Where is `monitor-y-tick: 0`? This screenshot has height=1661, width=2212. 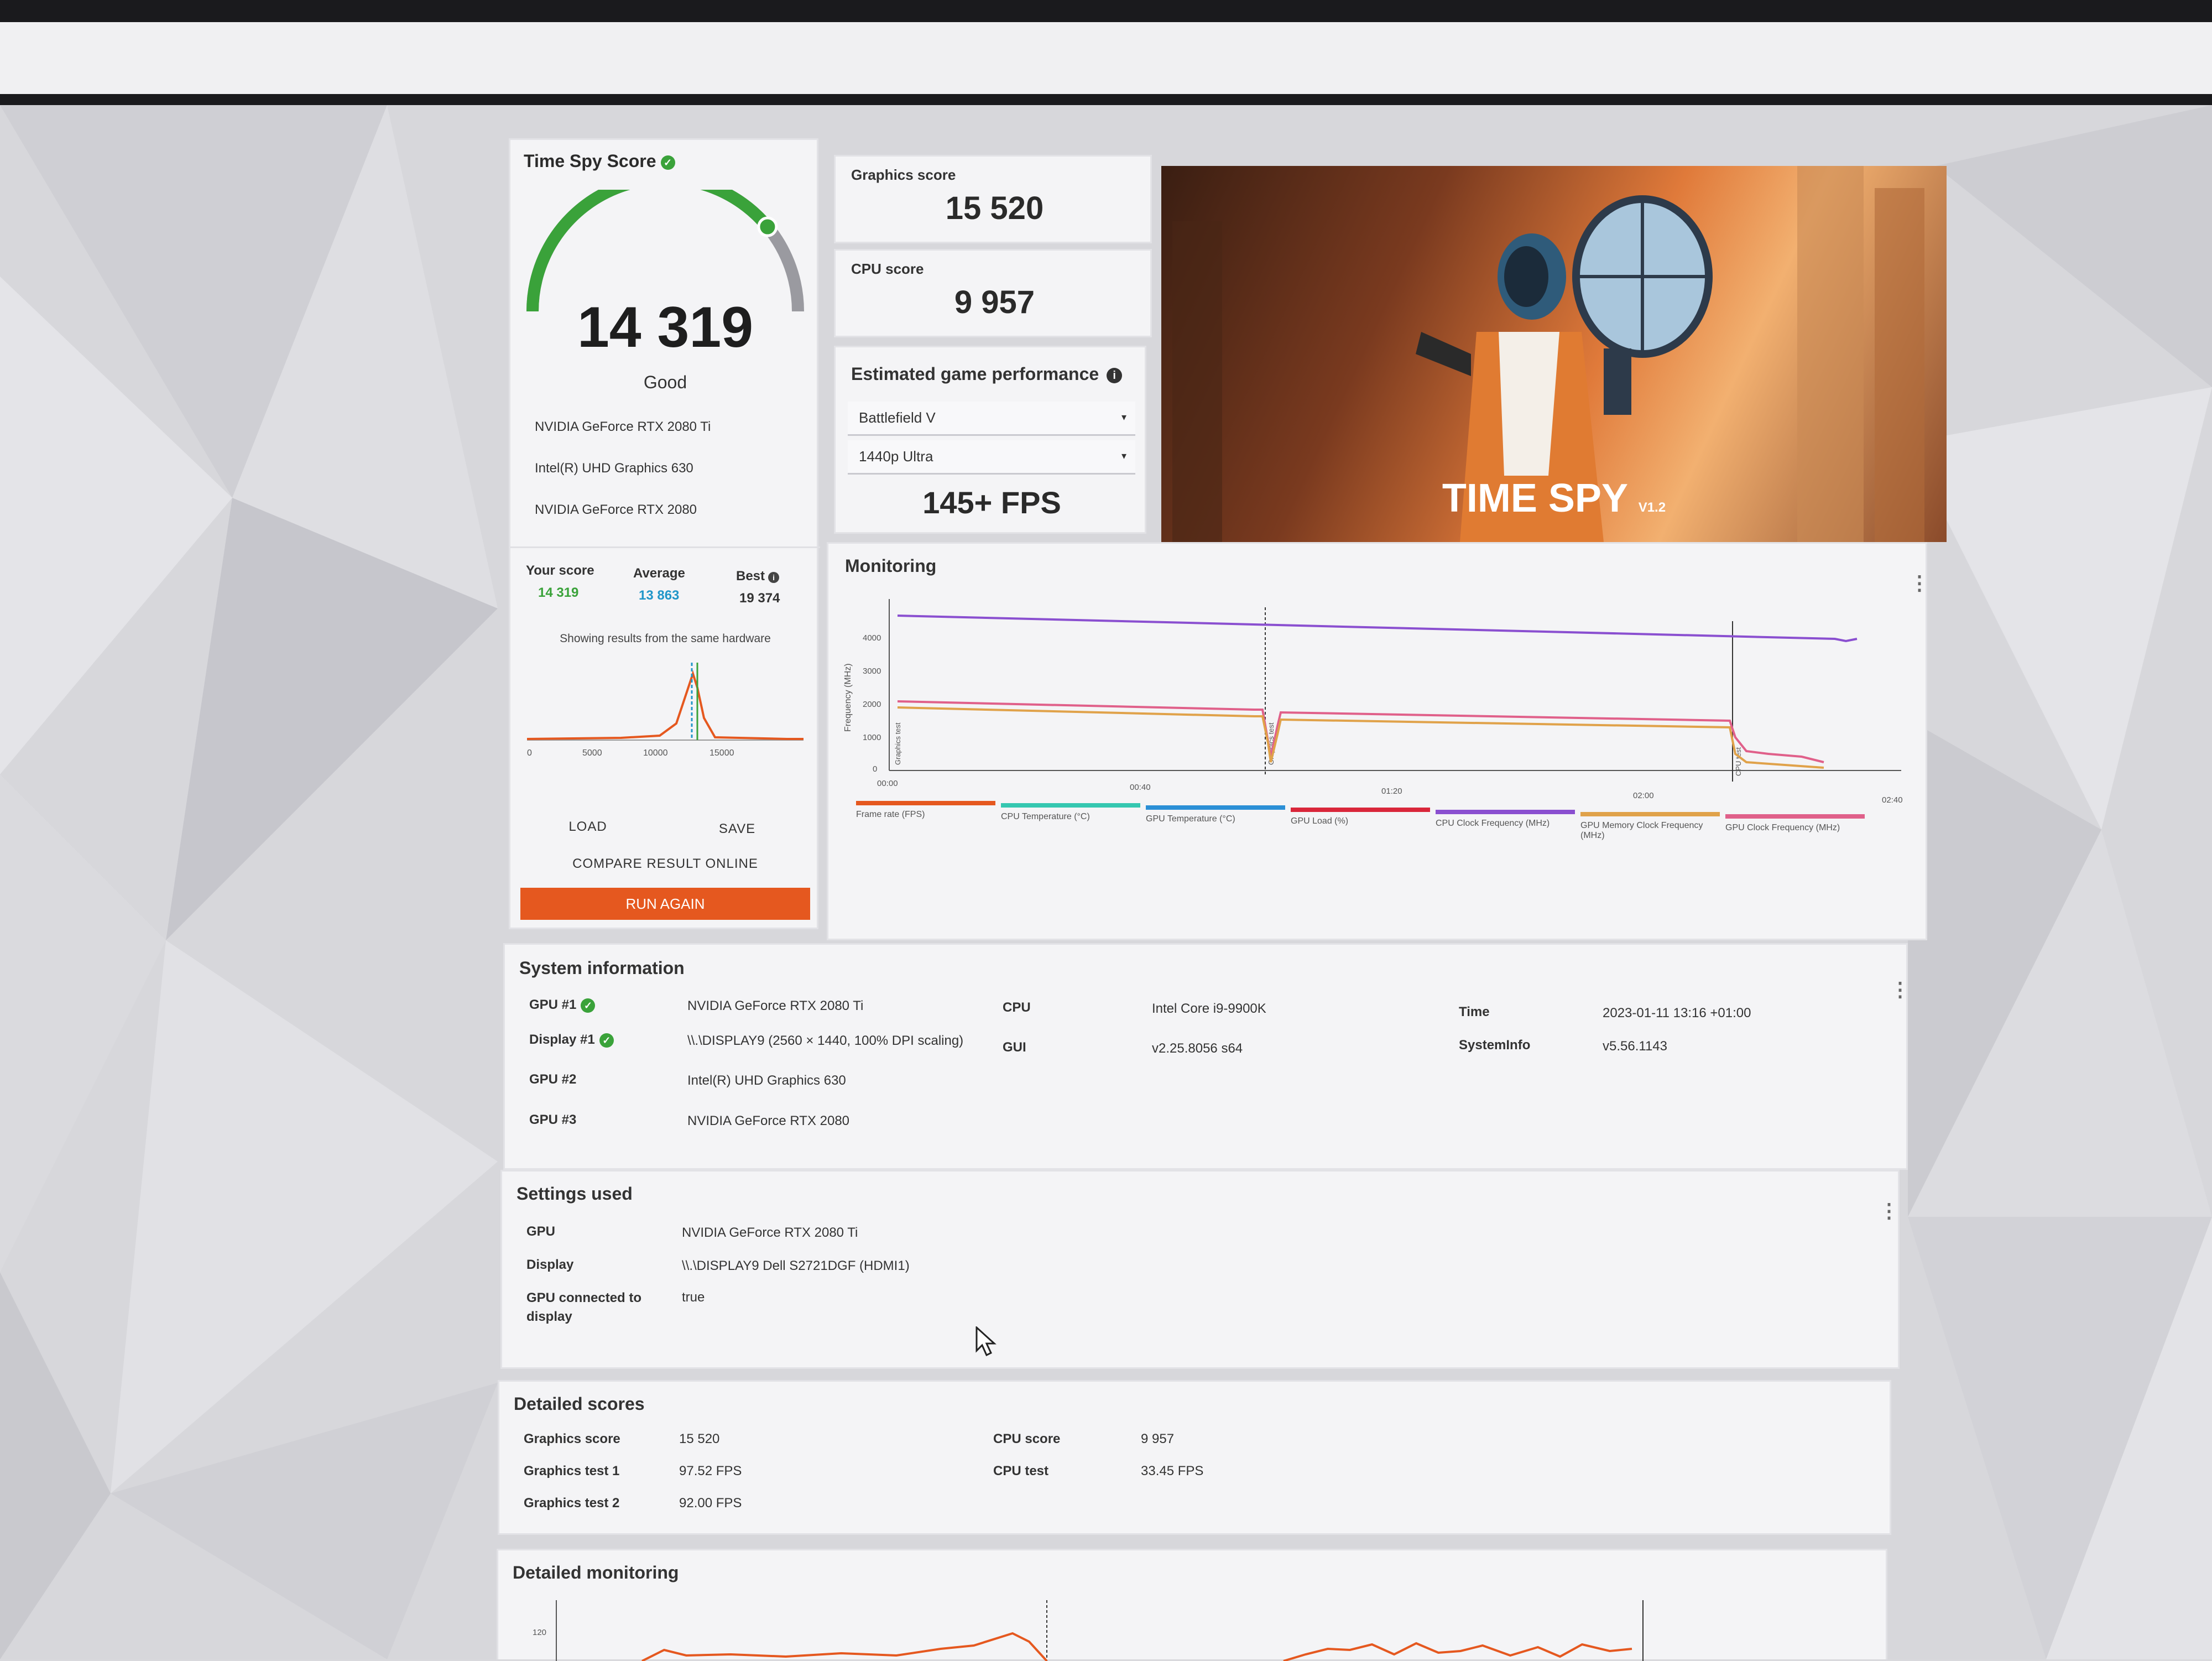 monitor-y-tick: 0 is located at coordinates (875, 769).